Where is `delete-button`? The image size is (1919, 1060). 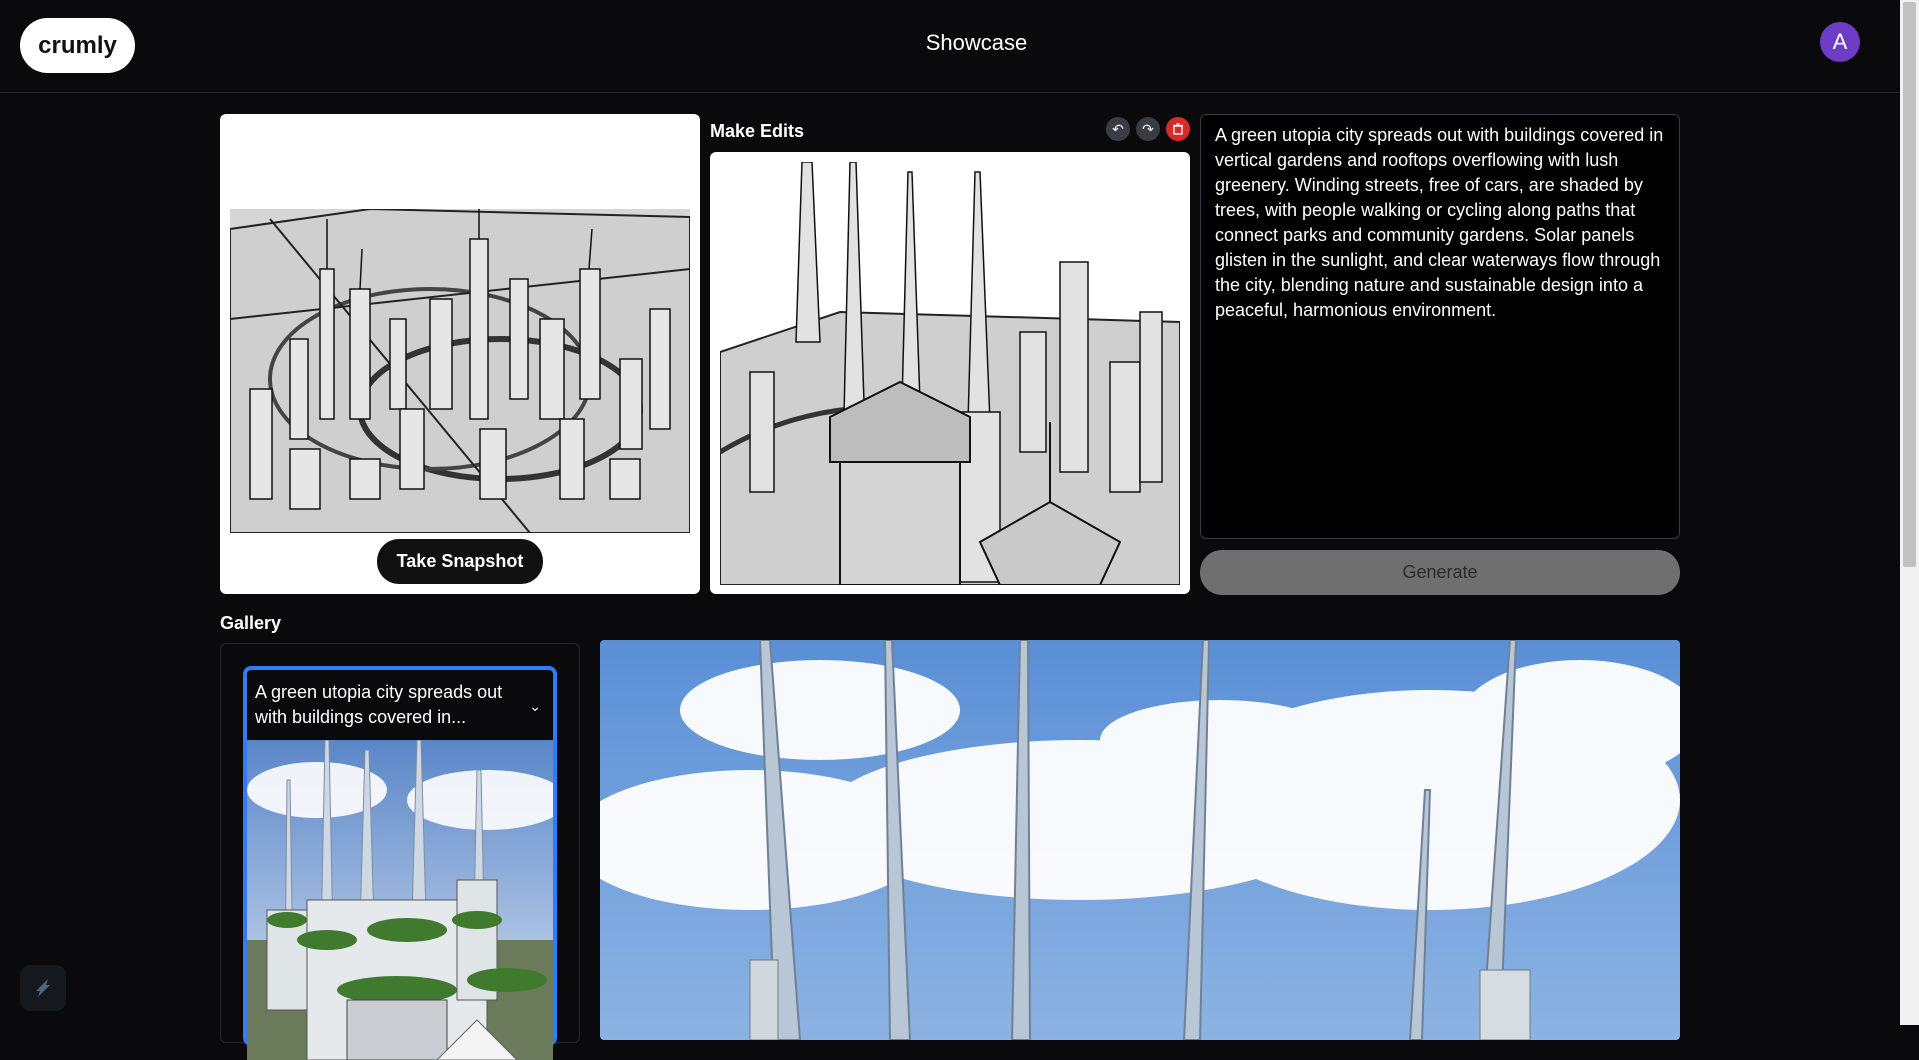
delete-button is located at coordinates (1178, 129).